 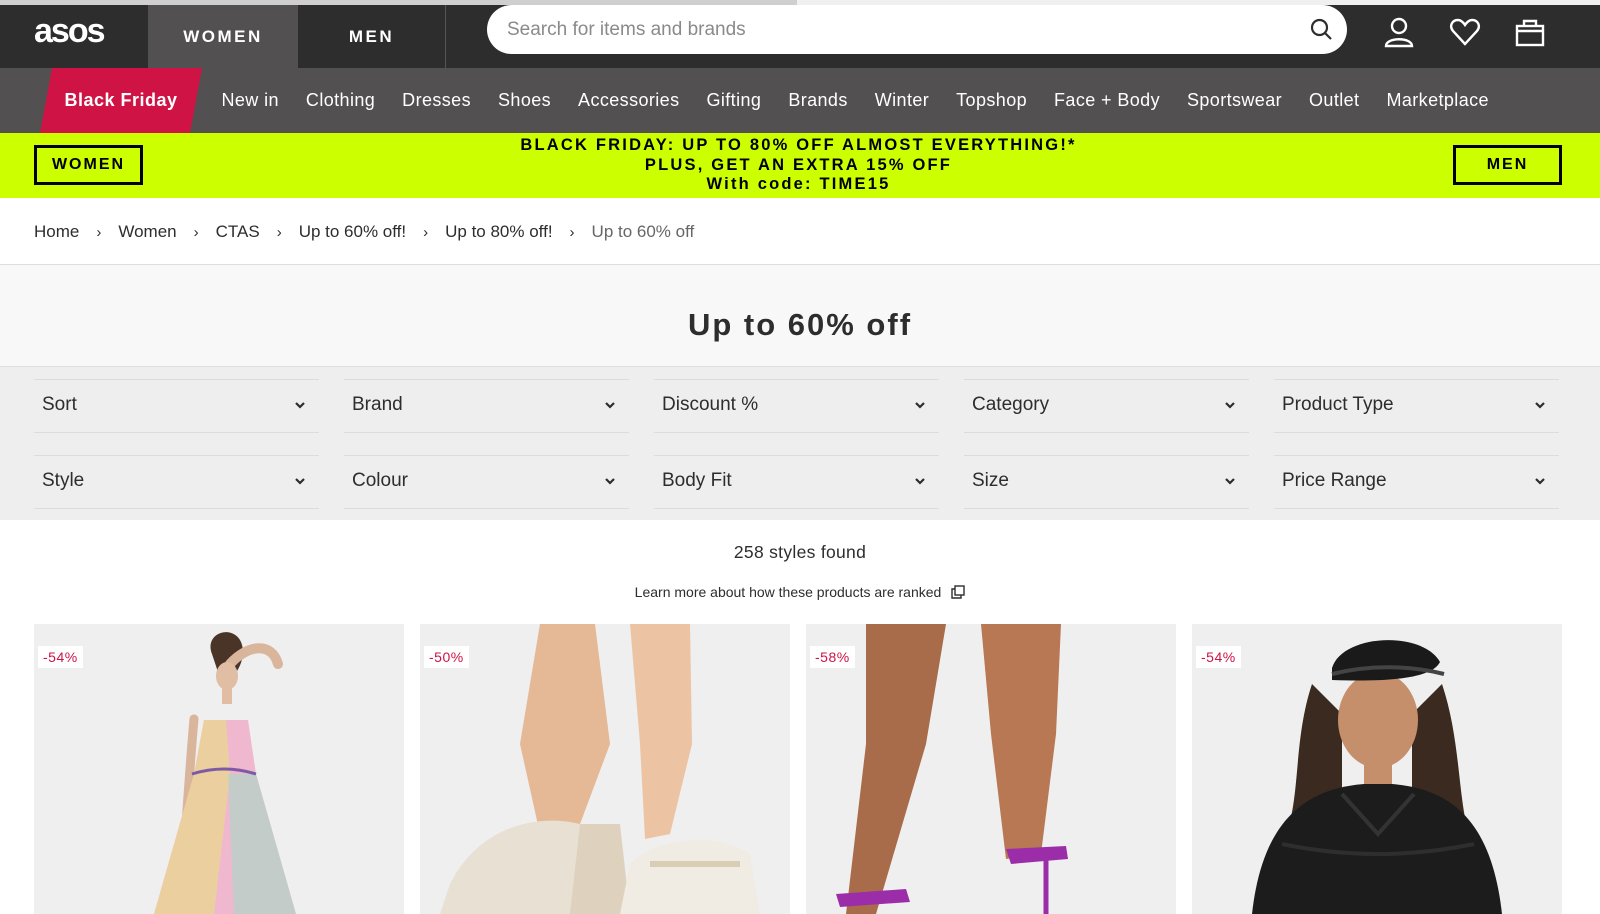 What do you see at coordinates (380, 480) in the screenshot?
I see `filter-label: Colour` at bounding box center [380, 480].